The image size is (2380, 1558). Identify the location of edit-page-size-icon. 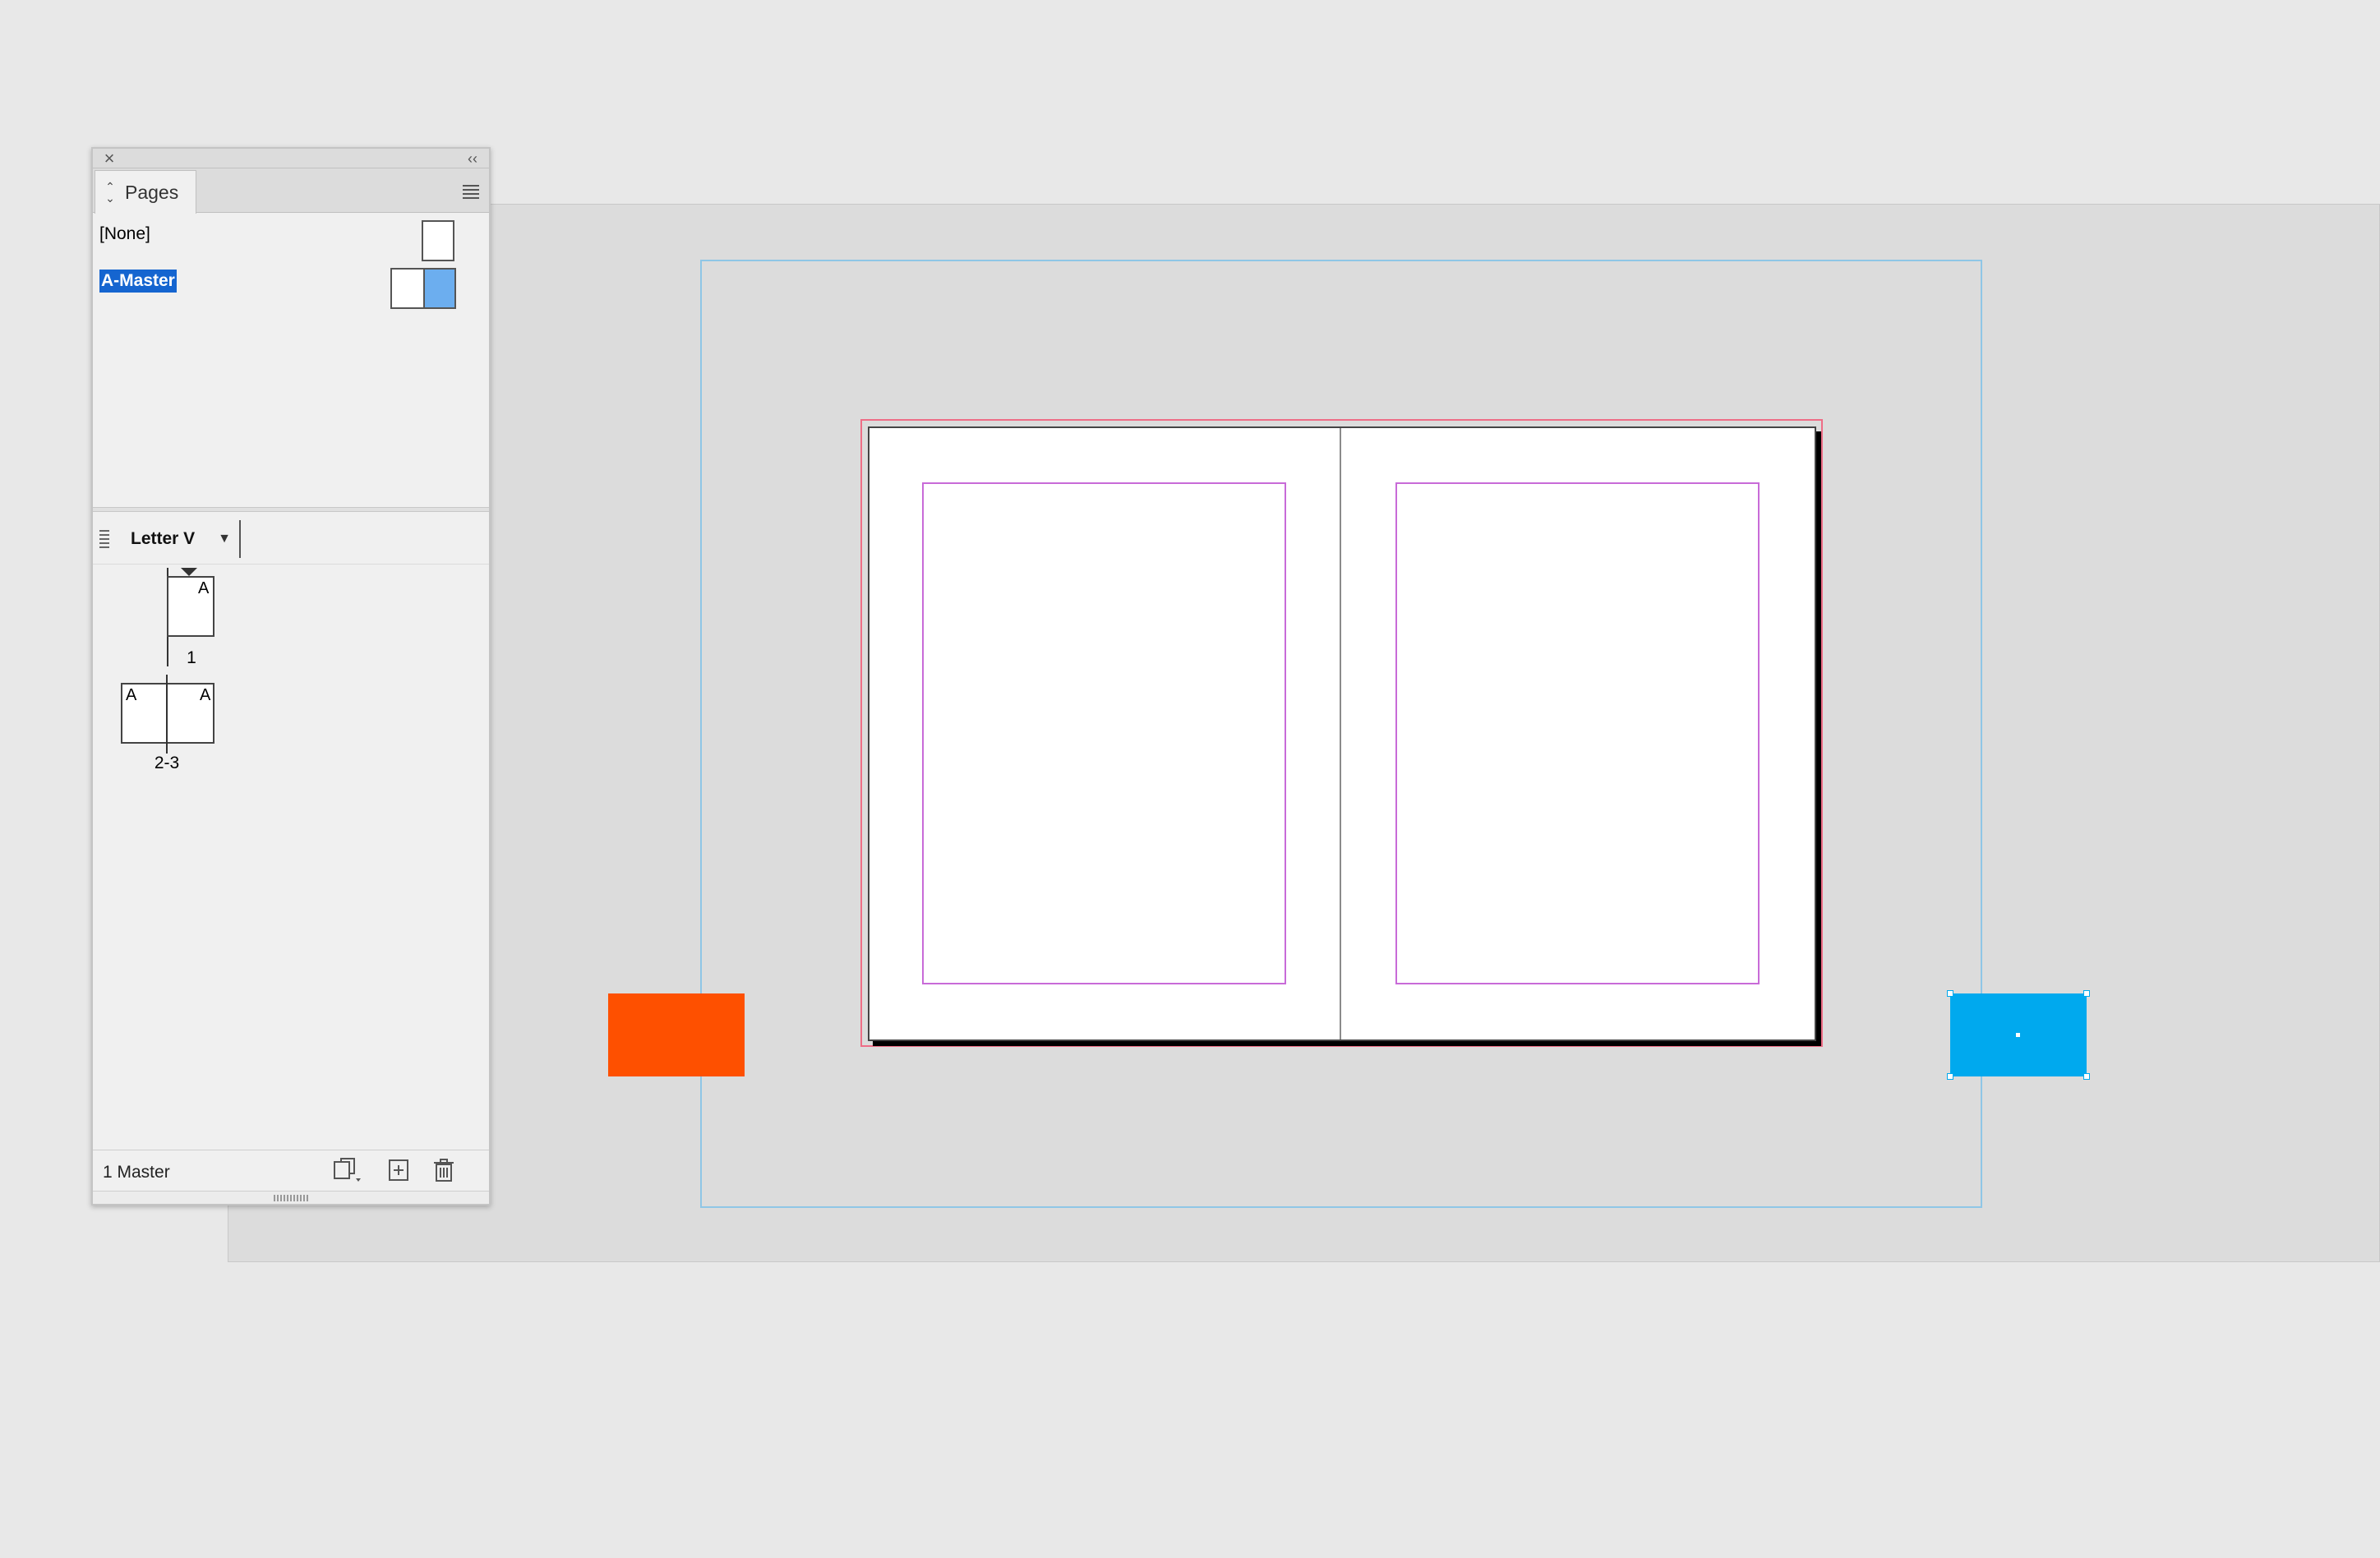
(347, 1170).